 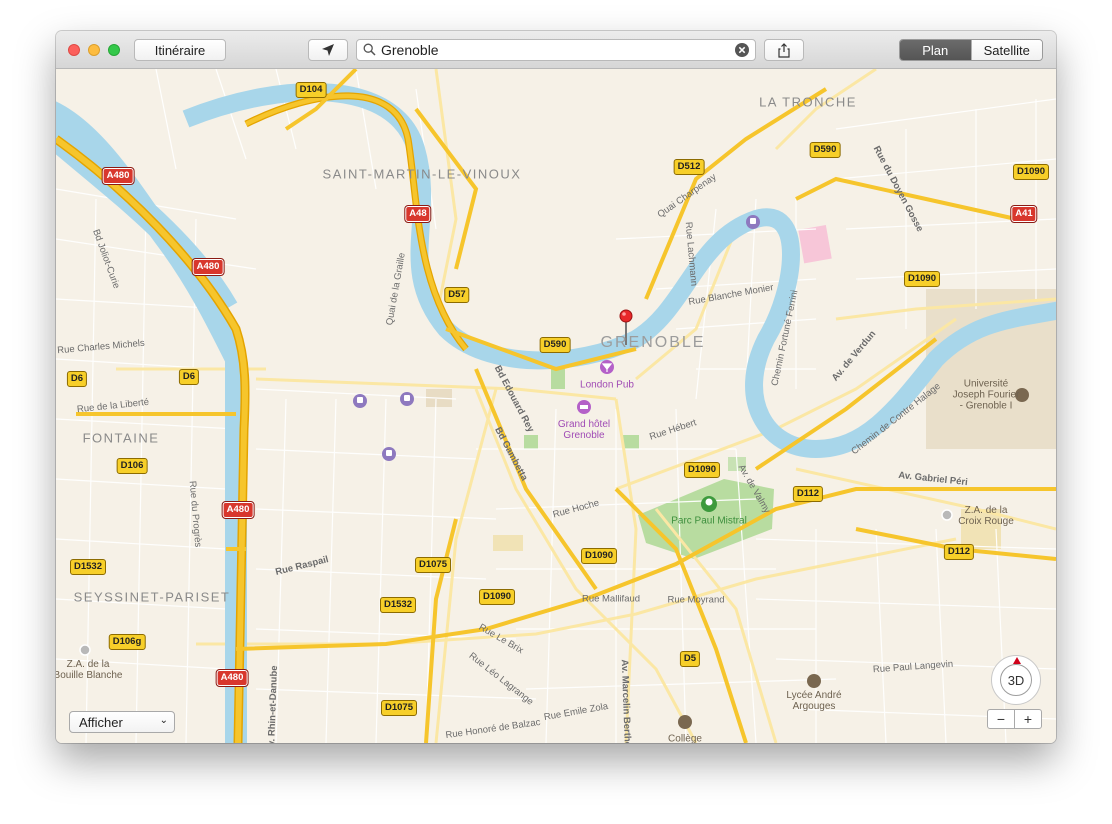 I want to click on share-icon, so click(x=784, y=50).